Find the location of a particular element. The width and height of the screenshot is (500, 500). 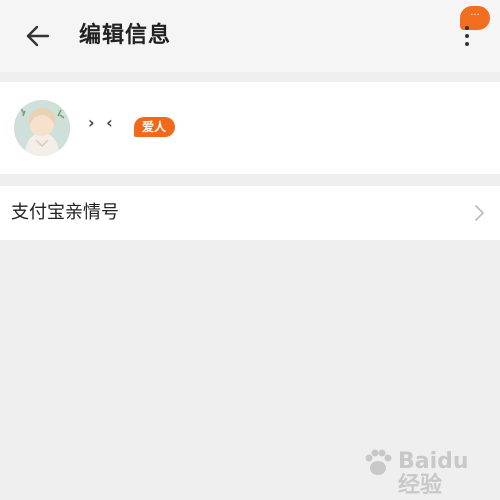

alipay-family-account-label: 支付宝亲情号 is located at coordinates (65, 212).